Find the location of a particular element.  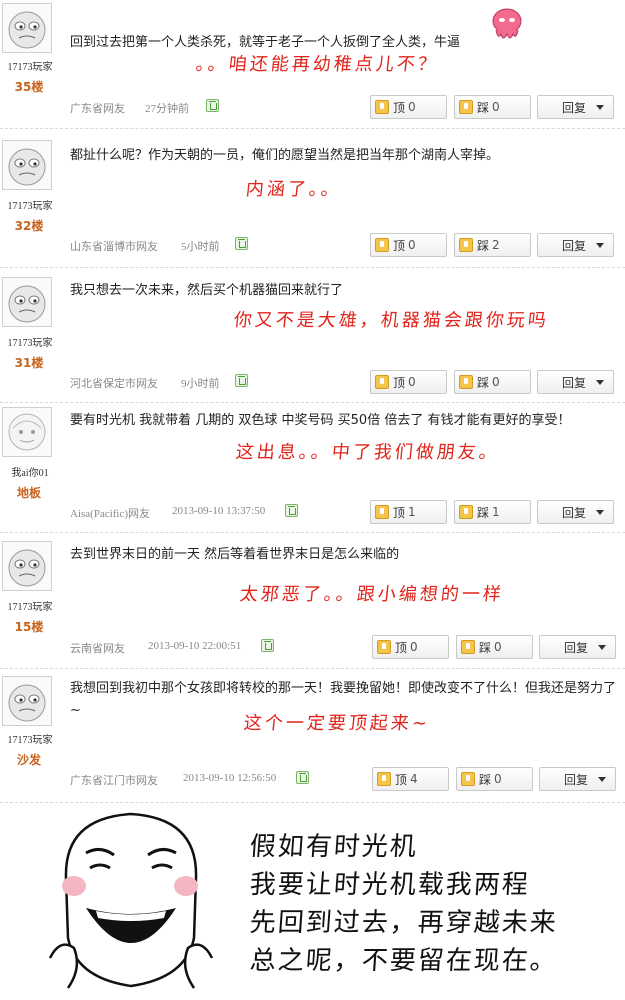

editor-note: 内涵了。。 is located at coordinates (293, 189).